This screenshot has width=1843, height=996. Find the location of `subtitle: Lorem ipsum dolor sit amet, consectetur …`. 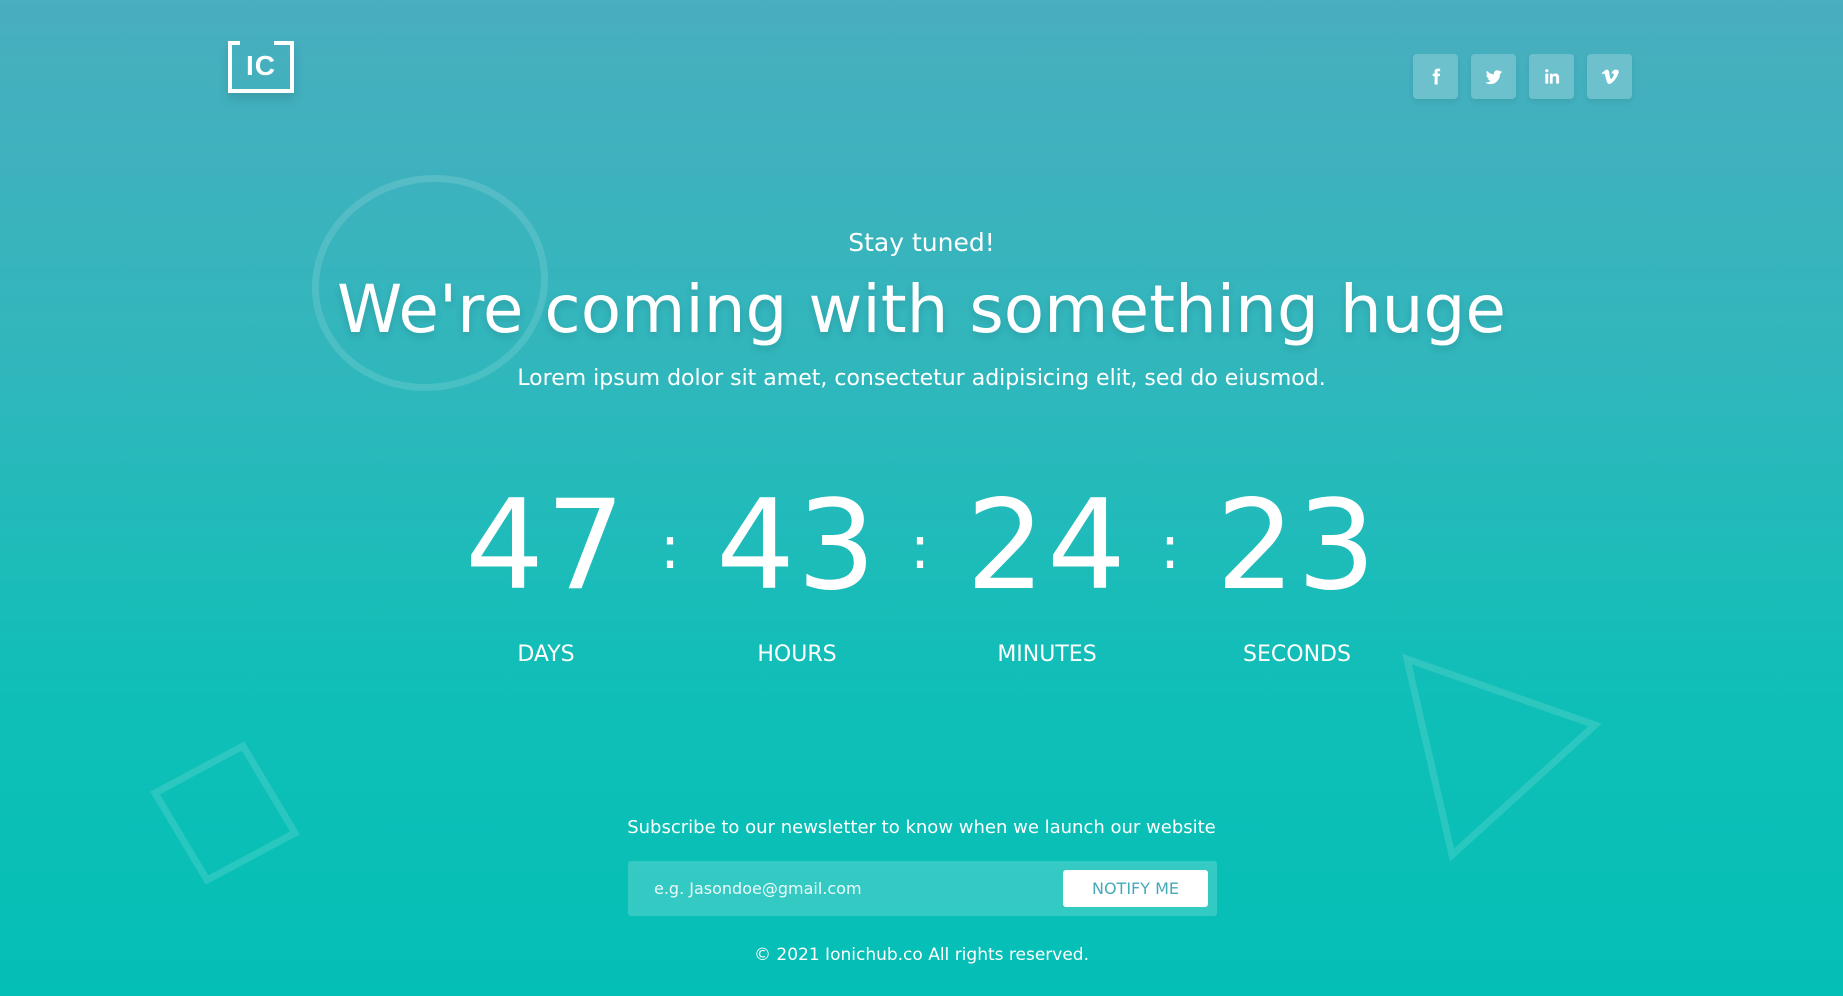

subtitle: Lorem ipsum dolor sit amet, consectetur … is located at coordinates (921, 378).